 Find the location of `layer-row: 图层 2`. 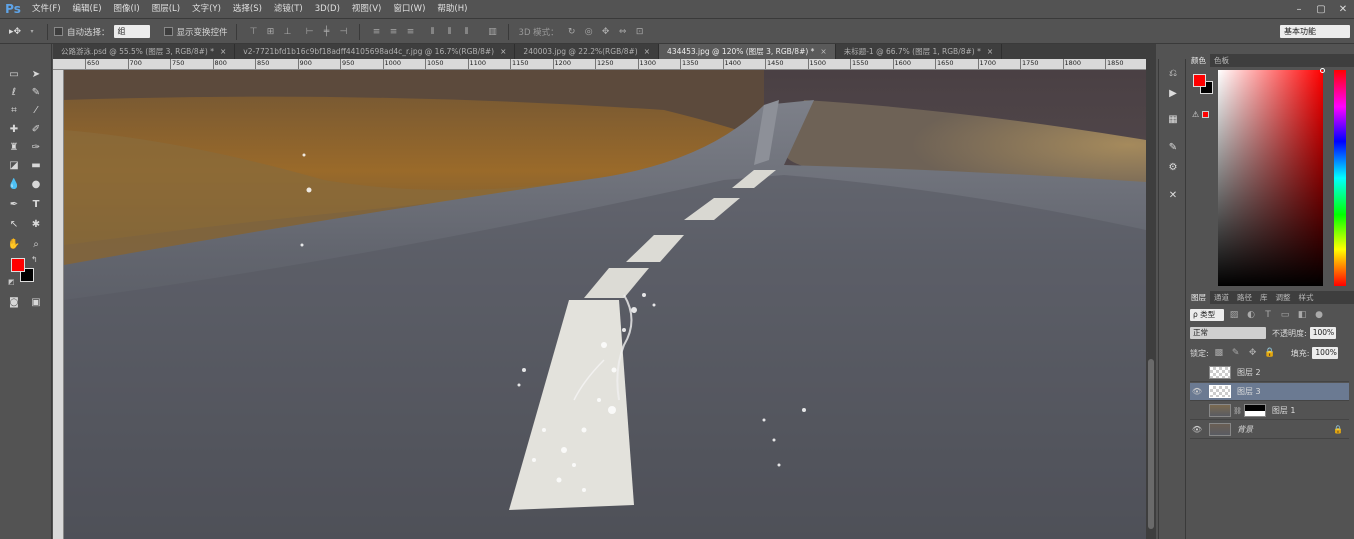

layer-row: 图层 2 is located at coordinates (1269, 373).